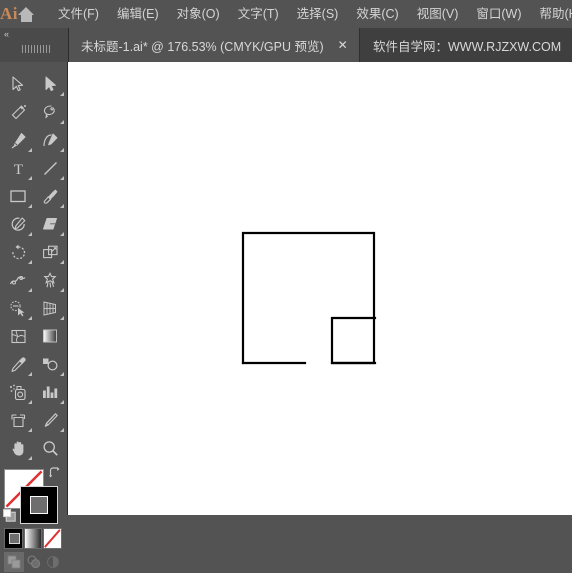  What do you see at coordinates (202, 45) in the screenshot?
I see `document-tab-title: 未标题-1.ai* @ 176.53% (CMYK/GPU 预览)` at bounding box center [202, 45].